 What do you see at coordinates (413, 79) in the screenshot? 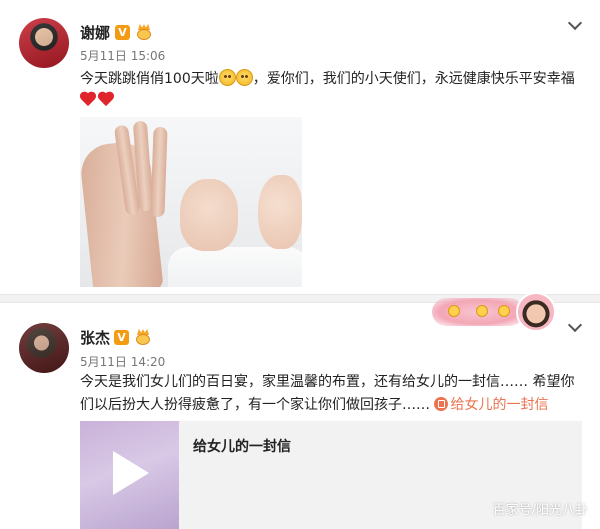
I see `post-text-part: ，爱你们，我们的小天使们，永远健康快乐平安幸福` at bounding box center [413, 79].